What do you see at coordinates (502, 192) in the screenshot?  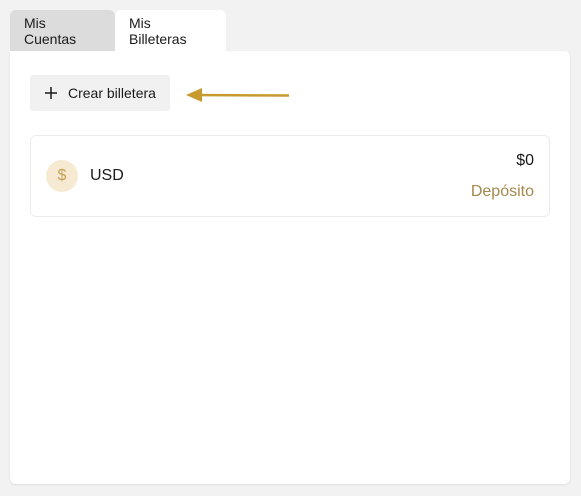 I see `deposit-link: Depósito` at bounding box center [502, 192].